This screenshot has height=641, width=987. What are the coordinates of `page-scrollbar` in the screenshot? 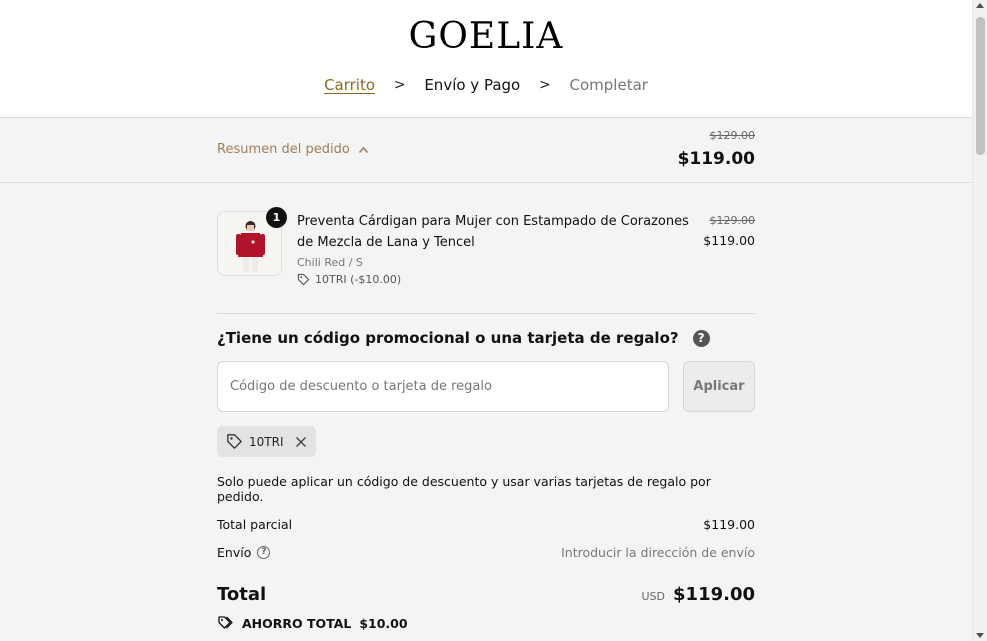 It's located at (979, 320).